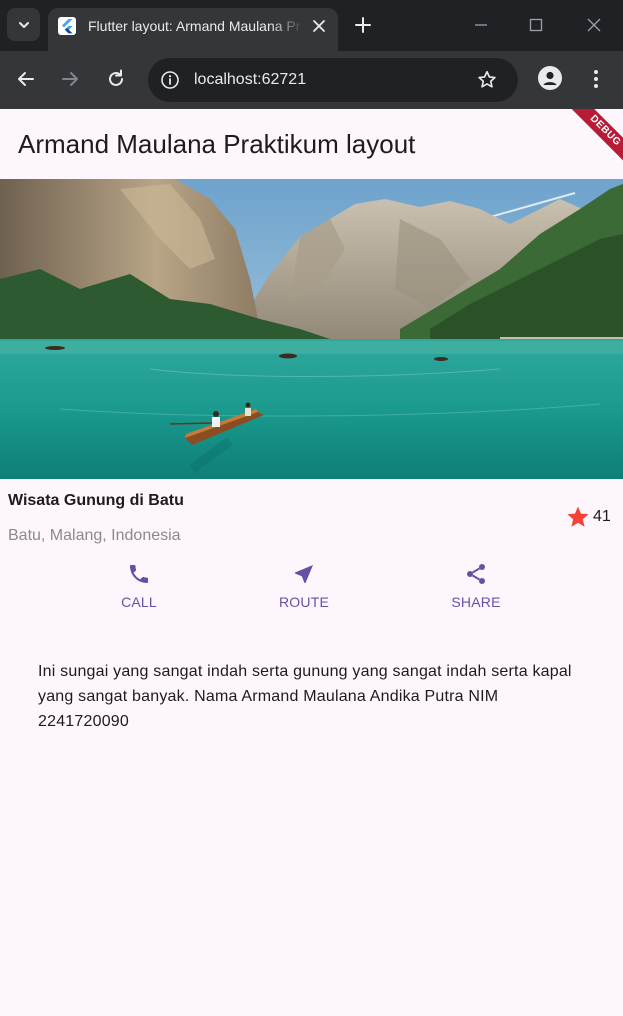 The width and height of the screenshot is (623, 1016). I want to click on forward-arrow-icon, so click(70, 79).